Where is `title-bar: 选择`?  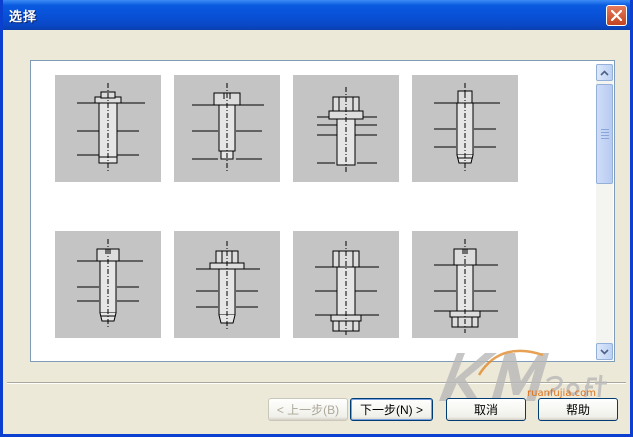
title-bar: 选择 is located at coordinates (316, 15).